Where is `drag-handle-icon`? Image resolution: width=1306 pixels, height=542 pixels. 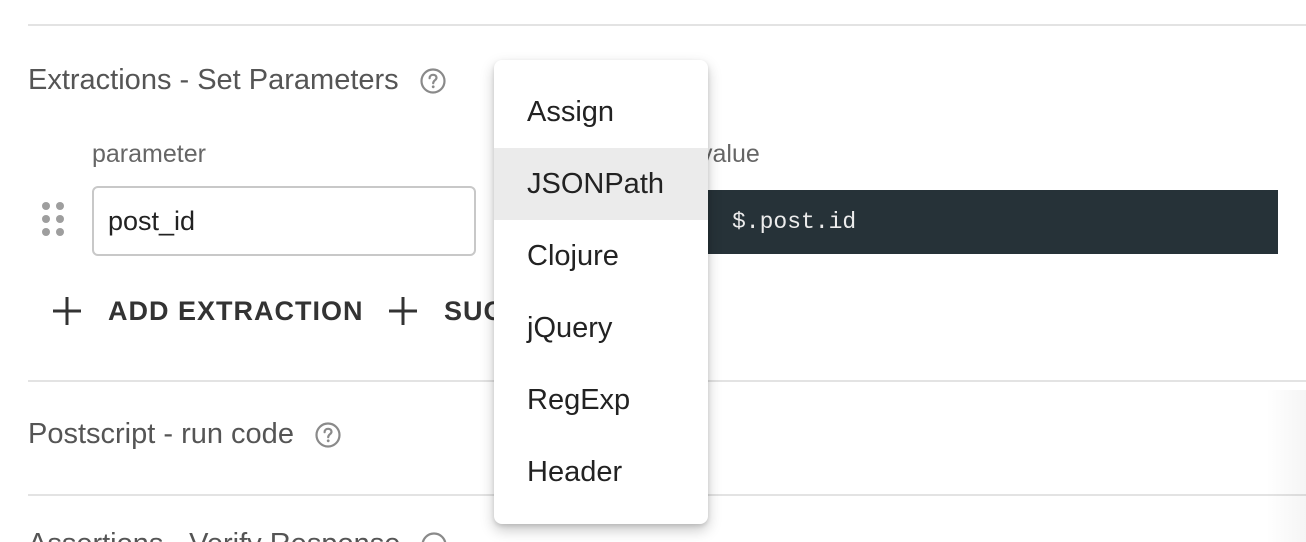 drag-handle-icon is located at coordinates (53, 219).